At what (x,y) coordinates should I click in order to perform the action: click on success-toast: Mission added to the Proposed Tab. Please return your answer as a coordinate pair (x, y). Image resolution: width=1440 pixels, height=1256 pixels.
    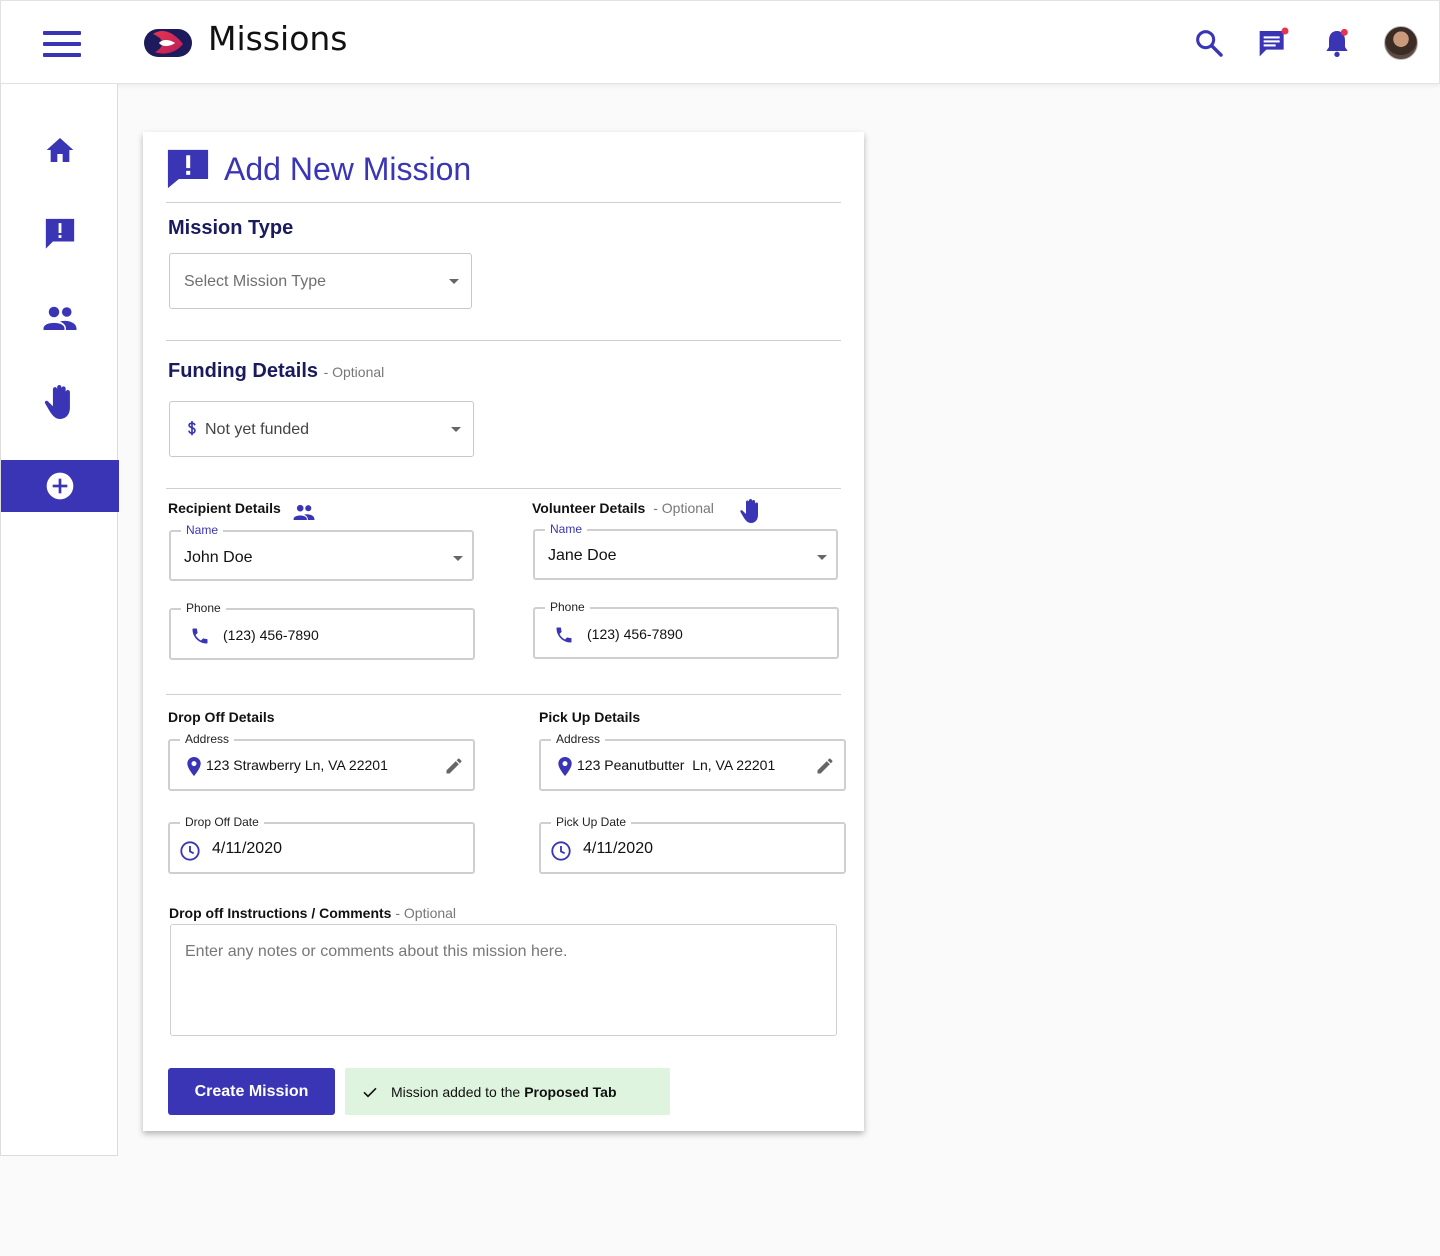
    Looking at the image, I should click on (507, 1091).